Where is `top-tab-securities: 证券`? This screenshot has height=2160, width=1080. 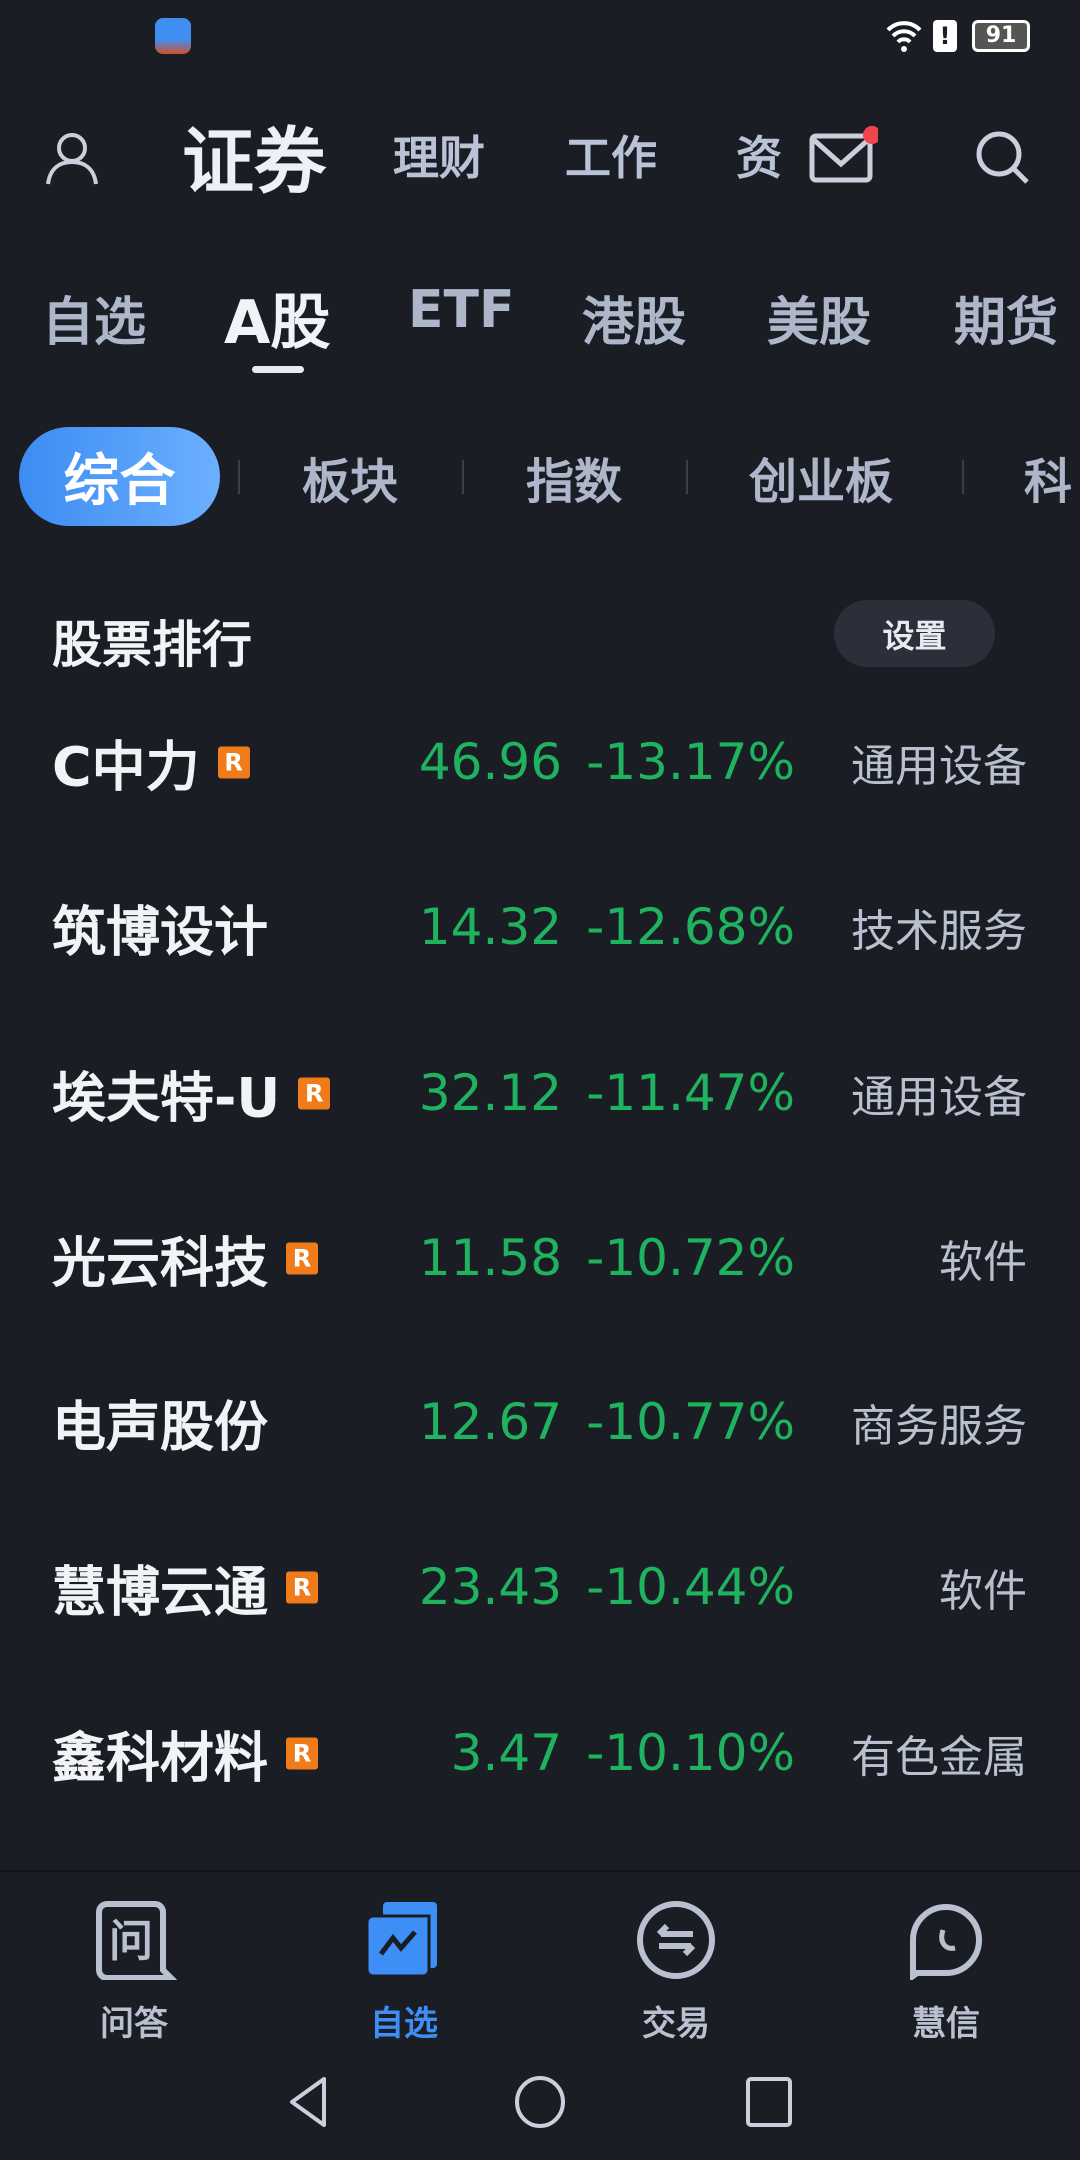
top-tab-securities: 证券 is located at coordinates (254, 155).